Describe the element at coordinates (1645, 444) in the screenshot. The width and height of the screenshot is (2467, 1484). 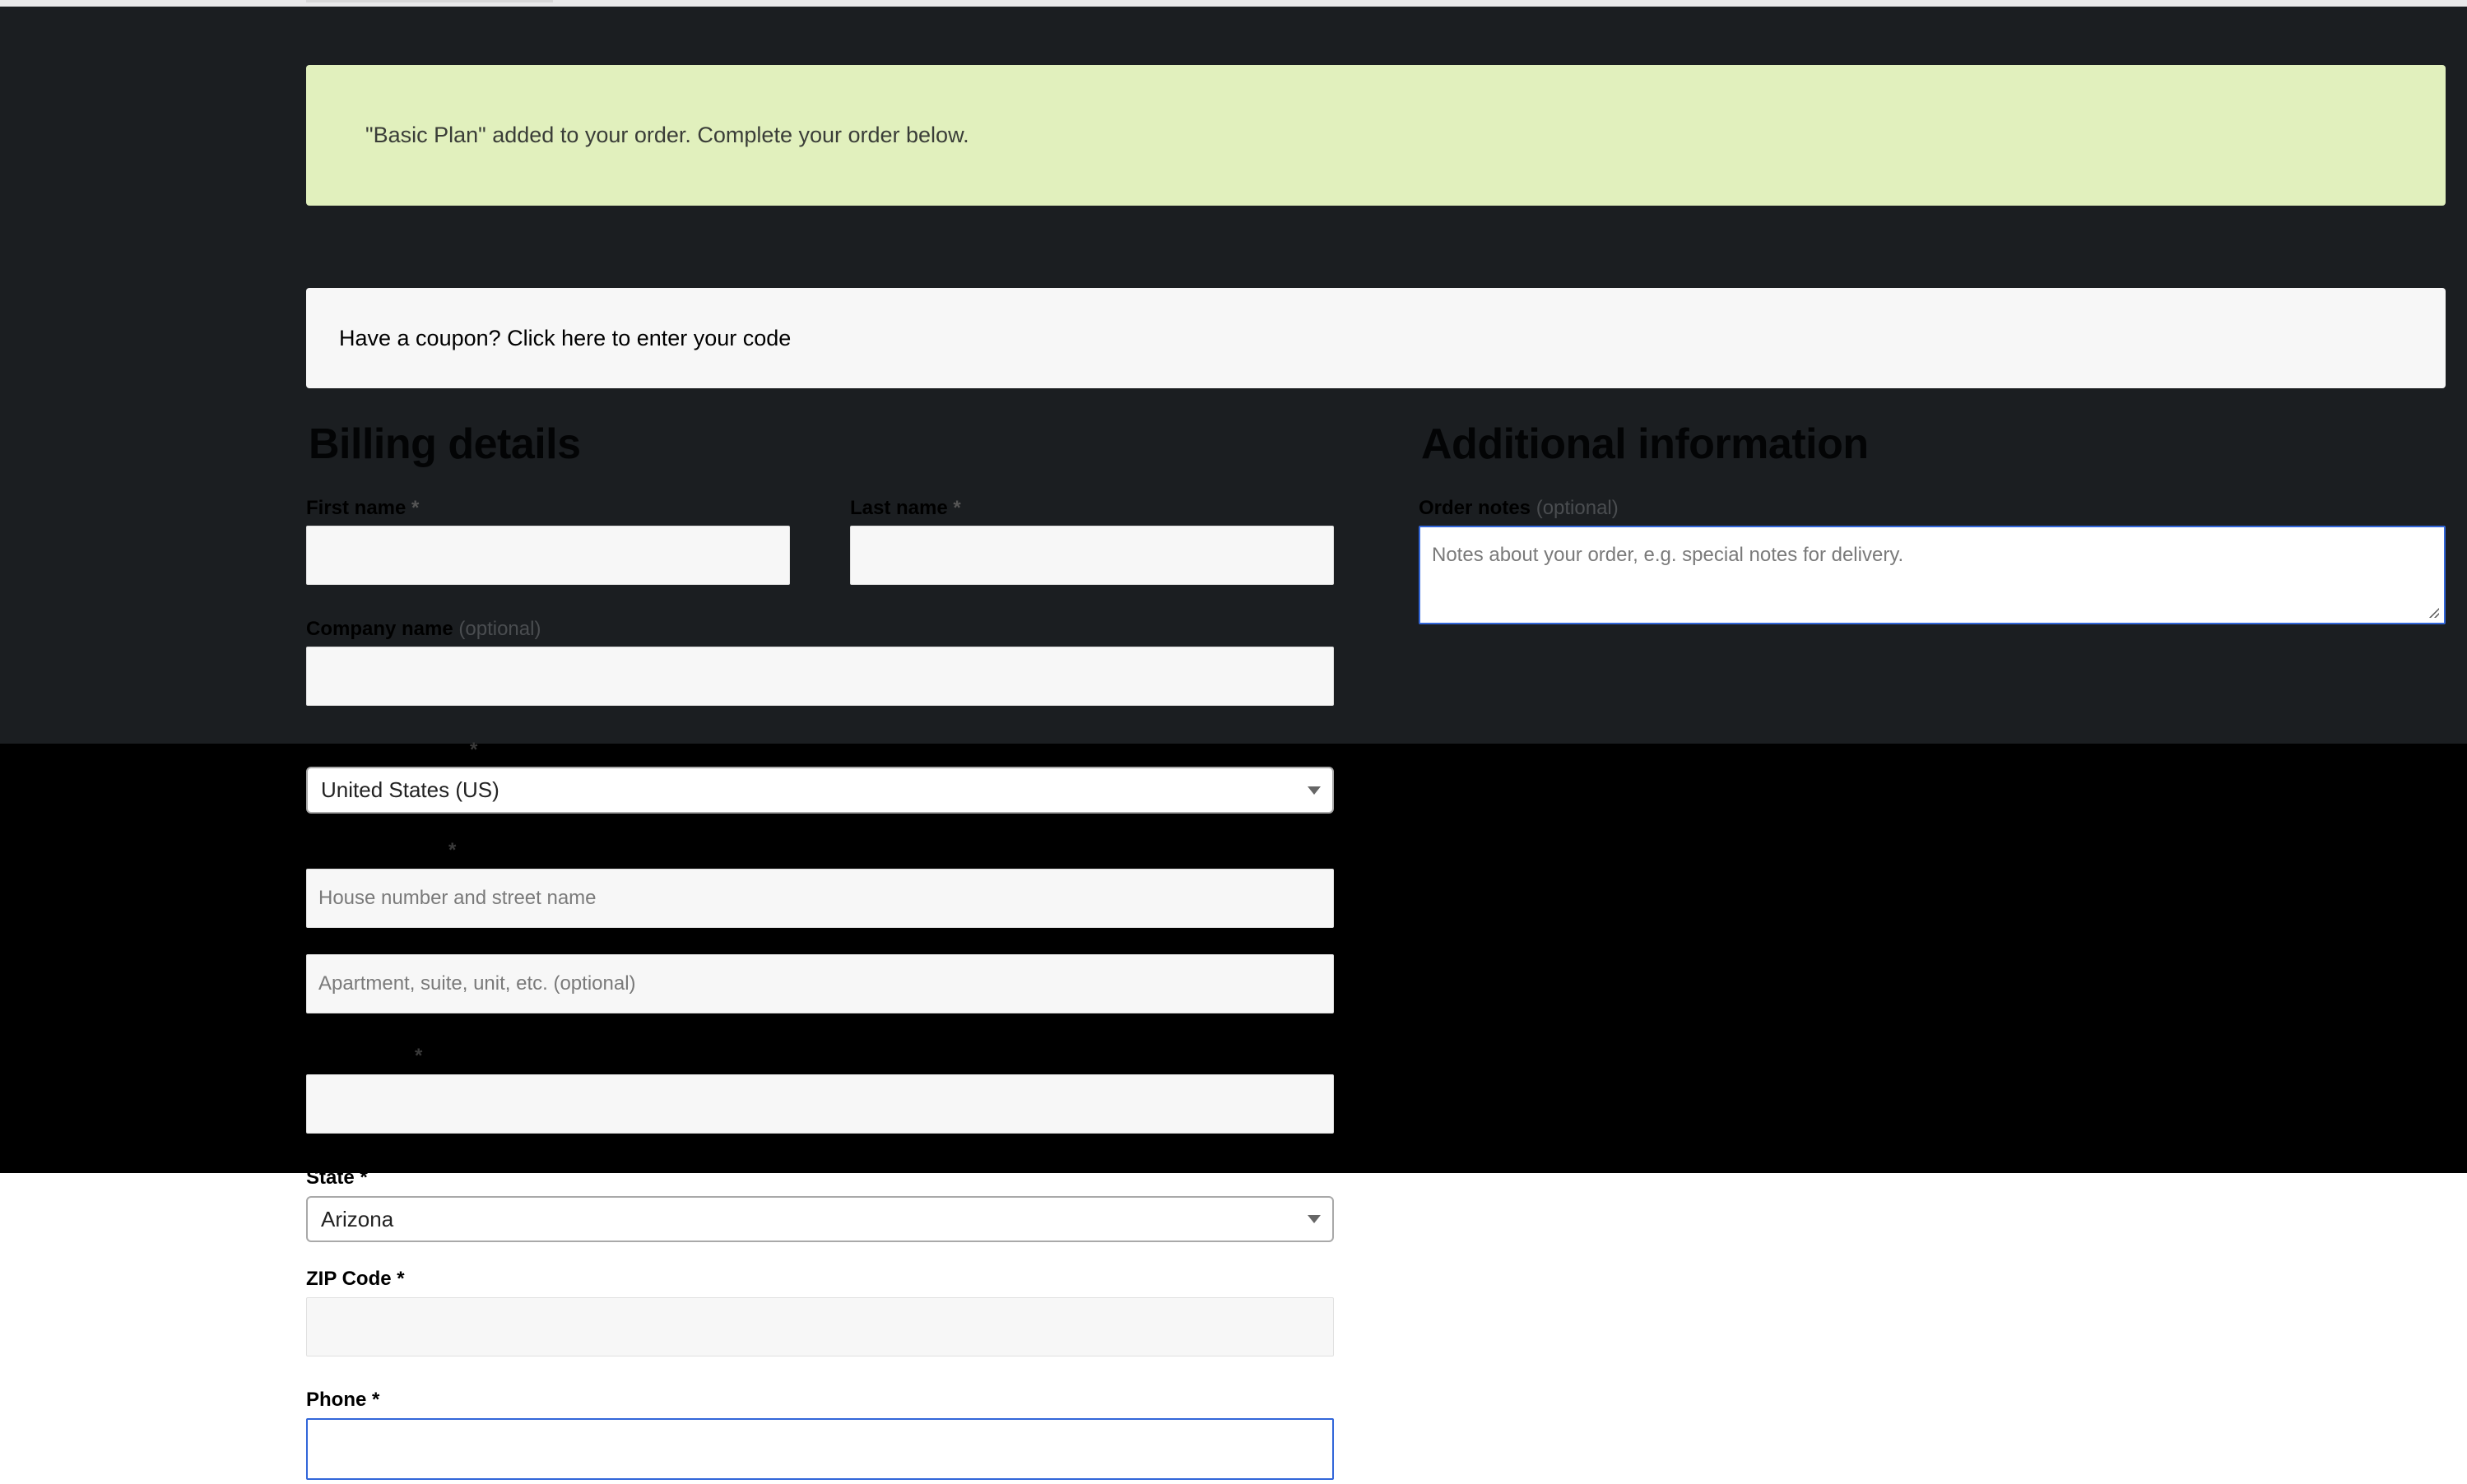
I see `additional-info-title: Additional information` at that location.